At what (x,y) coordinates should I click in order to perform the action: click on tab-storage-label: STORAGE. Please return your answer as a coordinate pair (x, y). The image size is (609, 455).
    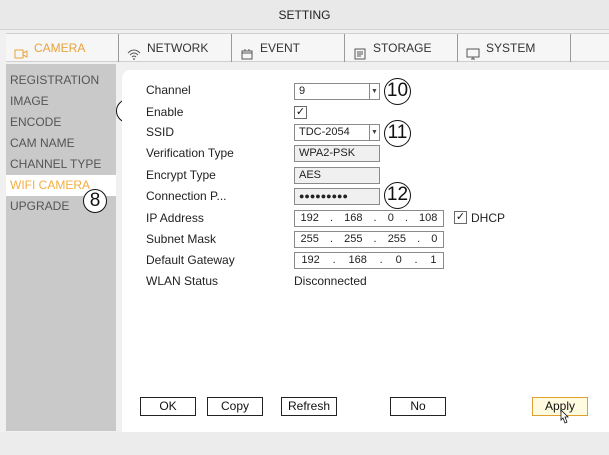
    Looking at the image, I should click on (402, 48).